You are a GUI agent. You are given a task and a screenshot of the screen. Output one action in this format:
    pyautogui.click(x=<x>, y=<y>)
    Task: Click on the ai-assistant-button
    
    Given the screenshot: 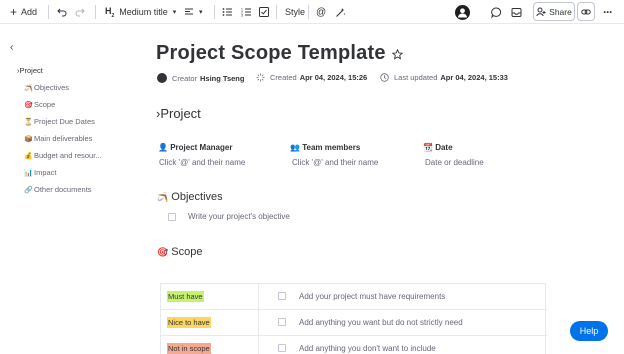 What is the action you would take?
    pyautogui.click(x=340, y=12)
    